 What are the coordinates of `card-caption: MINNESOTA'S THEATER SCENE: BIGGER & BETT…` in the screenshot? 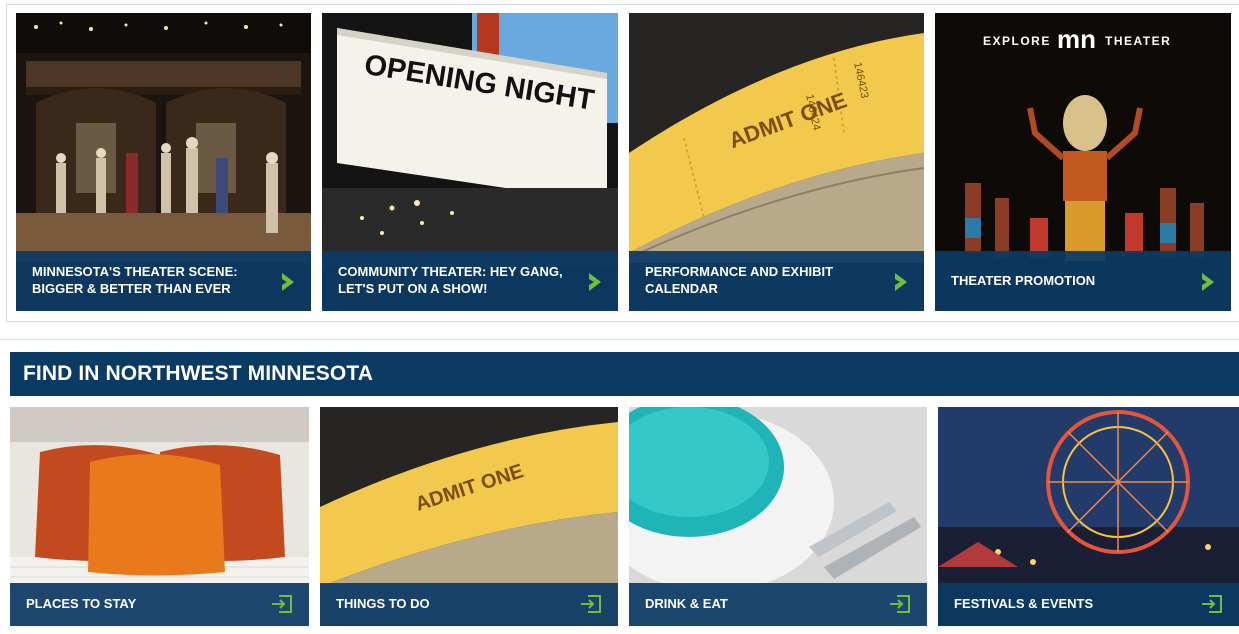 It's located at (163, 281).